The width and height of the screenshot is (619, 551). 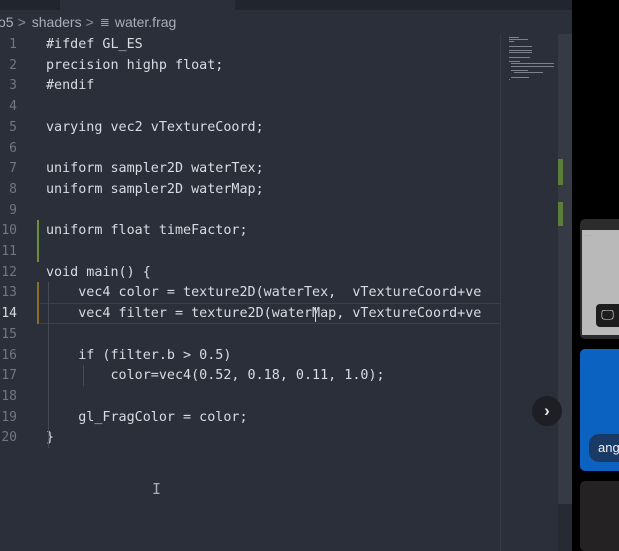 What do you see at coordinates (250, 210) in the screenshot?
I see `code-line: 9` at bounding box center [250, 210].